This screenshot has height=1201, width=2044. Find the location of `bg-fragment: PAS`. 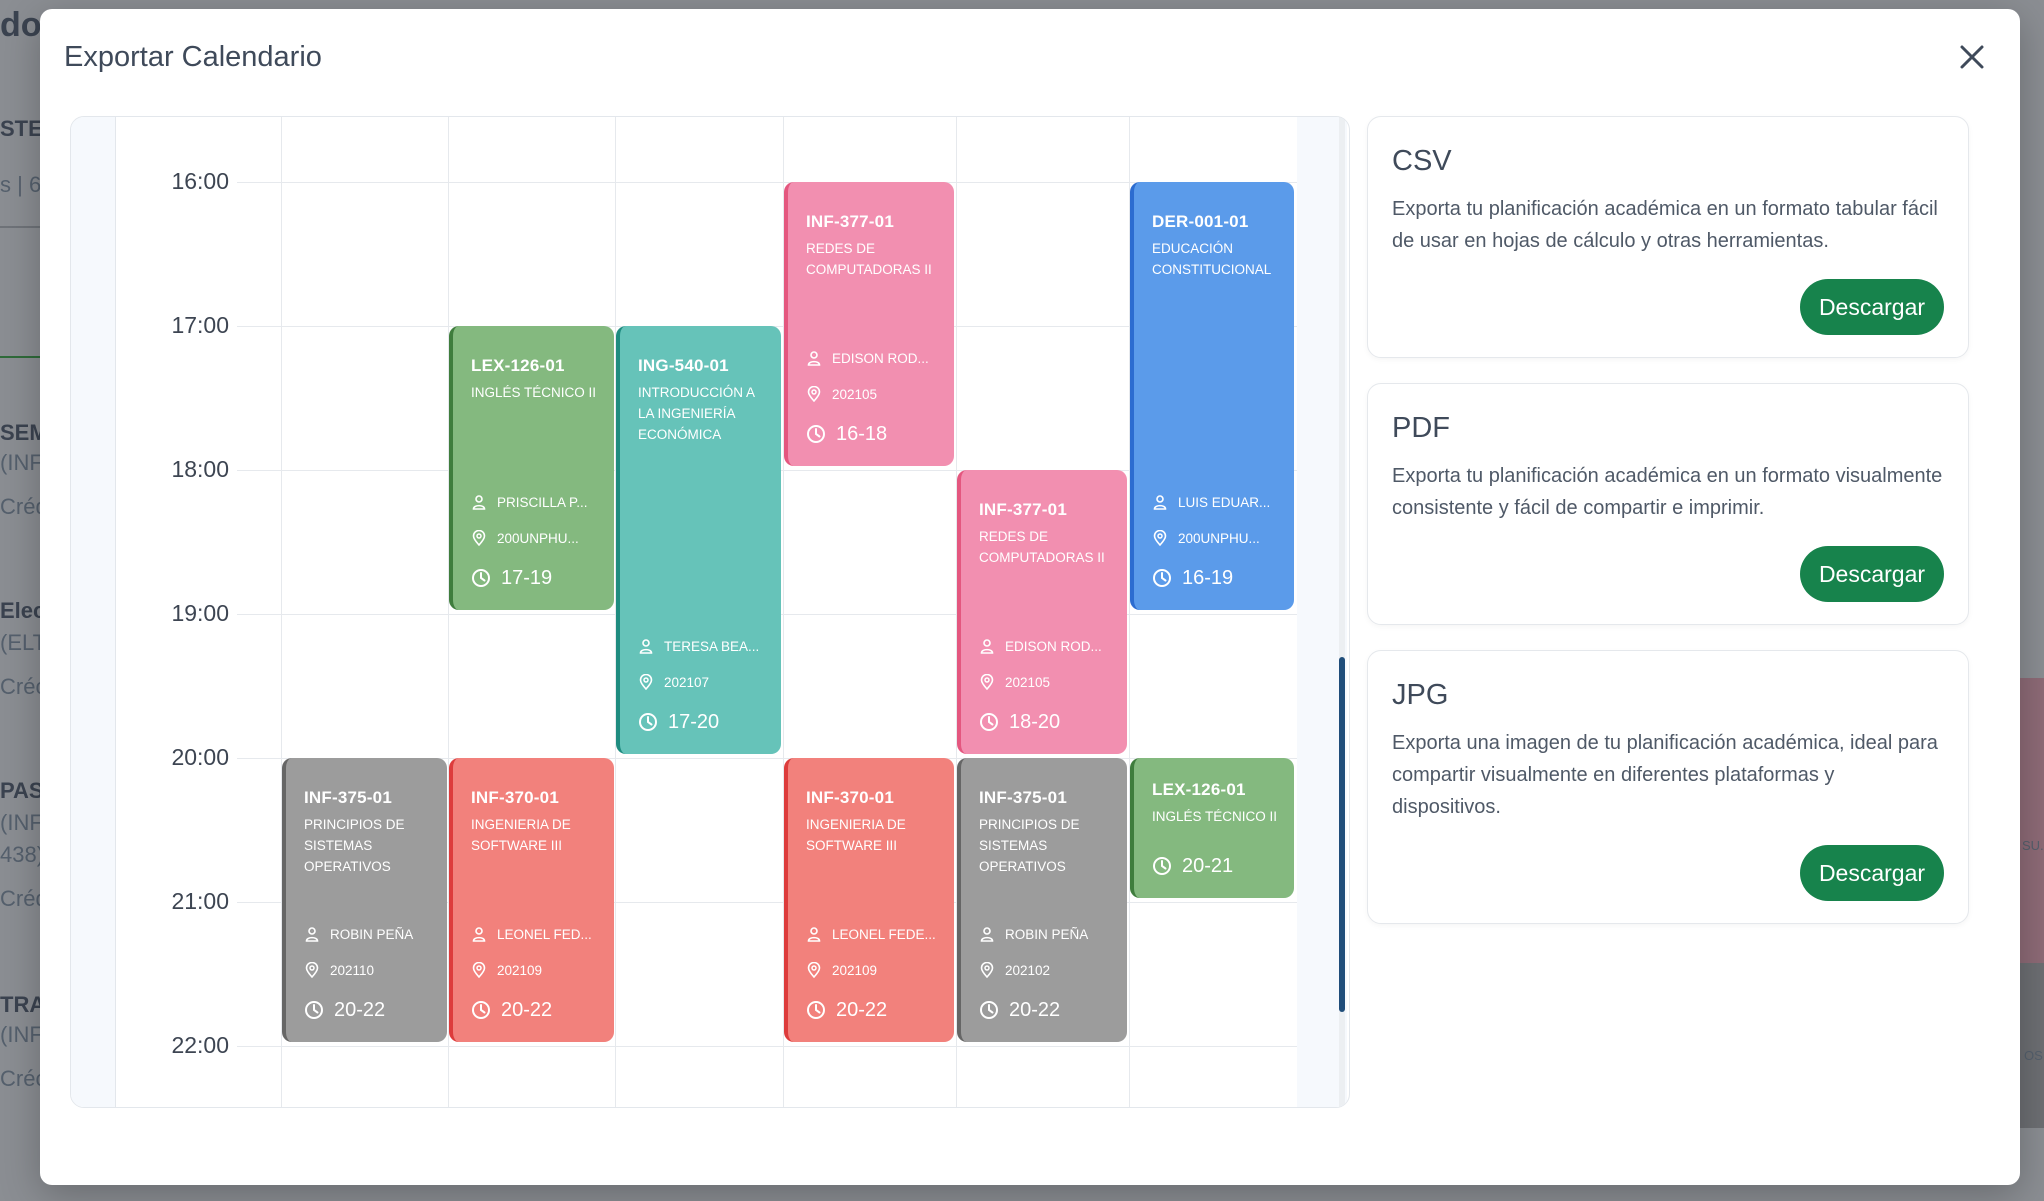

bg-fragment: PAS is located at coordinates (22, 790).